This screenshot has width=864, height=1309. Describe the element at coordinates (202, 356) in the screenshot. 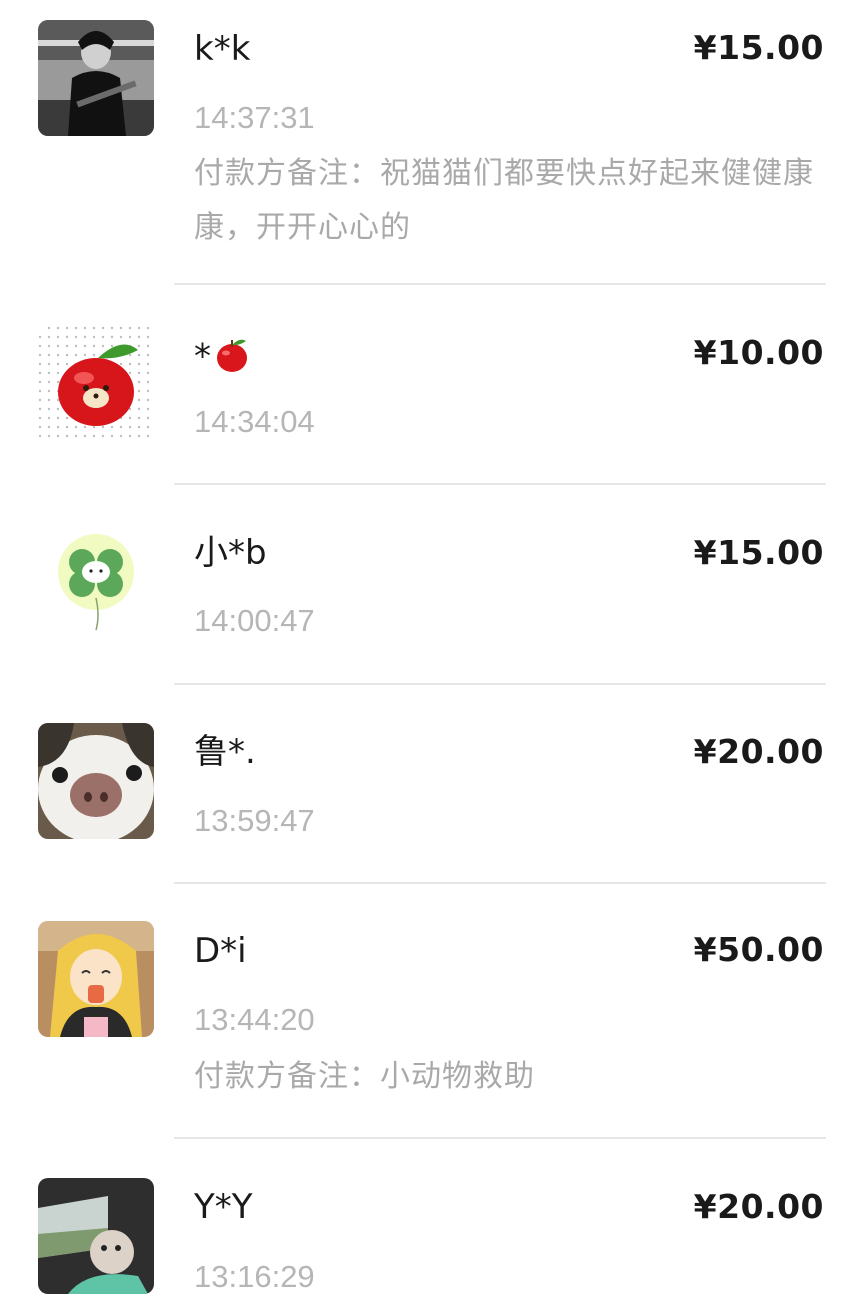

I see `payer-name-text: *` at that location.